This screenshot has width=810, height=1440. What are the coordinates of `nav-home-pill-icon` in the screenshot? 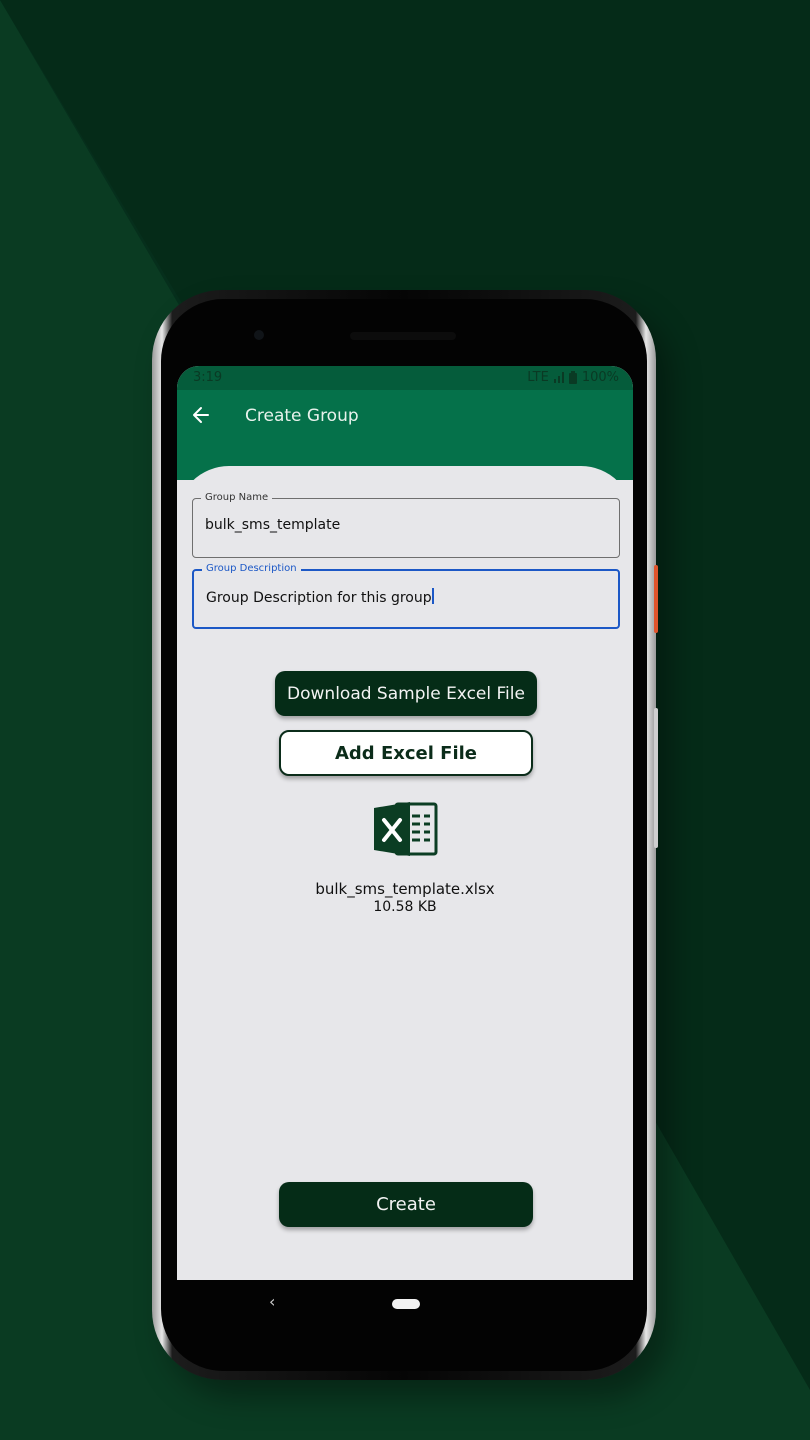 It's located at (406, 1304).